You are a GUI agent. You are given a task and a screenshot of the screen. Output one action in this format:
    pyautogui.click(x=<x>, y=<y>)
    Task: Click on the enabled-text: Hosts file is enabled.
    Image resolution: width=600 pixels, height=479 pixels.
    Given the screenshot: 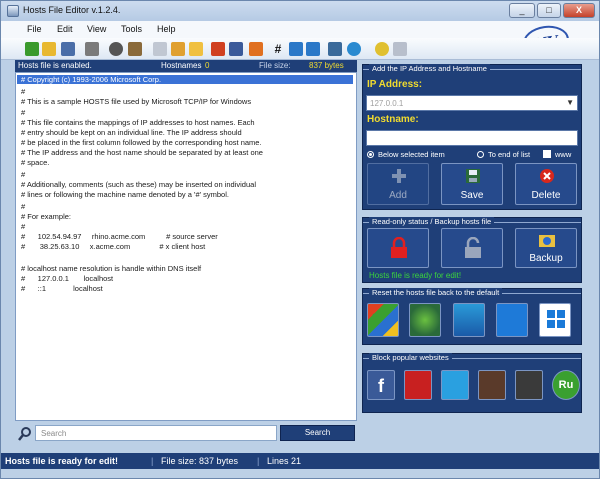 What is the action you would take?
    pyautogui.click(x=55, y=65)
    